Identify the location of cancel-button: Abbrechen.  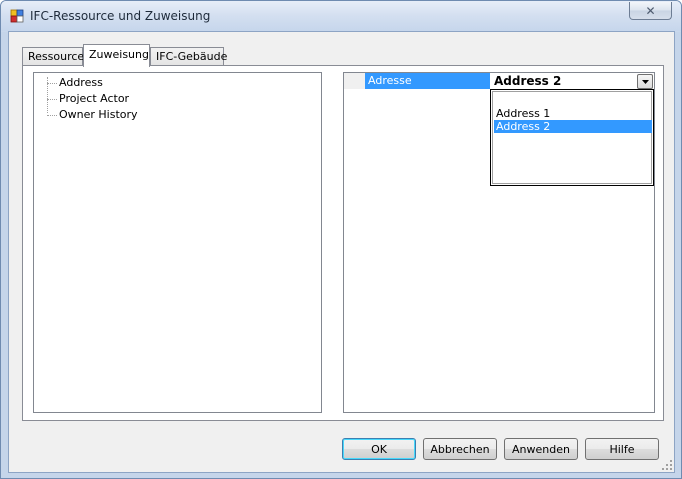
(460, 449).